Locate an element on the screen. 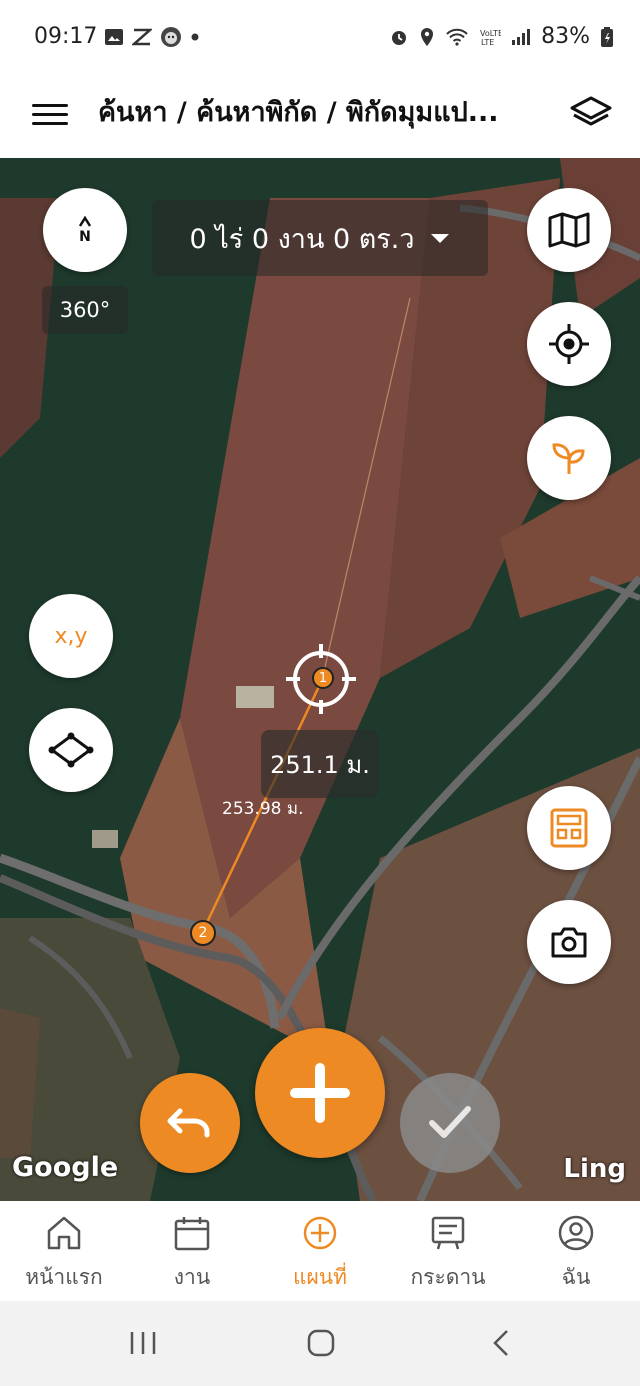  add-point-button is located at coordinates (320, 1093).